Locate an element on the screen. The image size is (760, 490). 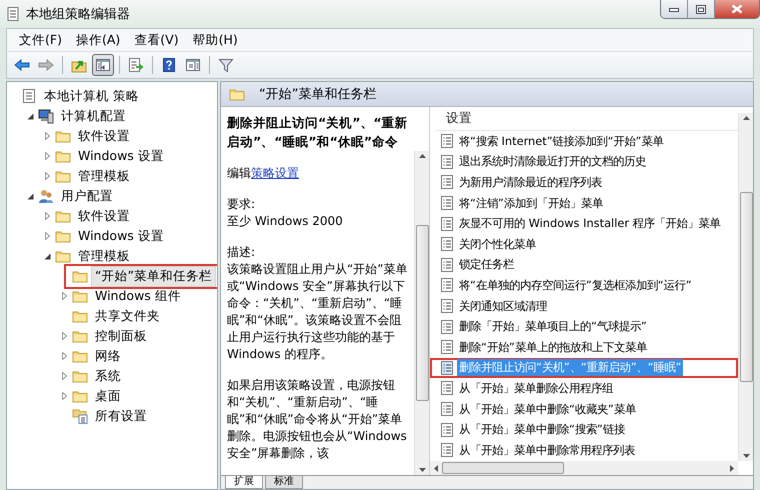
menu-item: 帮助(H) is located at coordinates (215, 40).